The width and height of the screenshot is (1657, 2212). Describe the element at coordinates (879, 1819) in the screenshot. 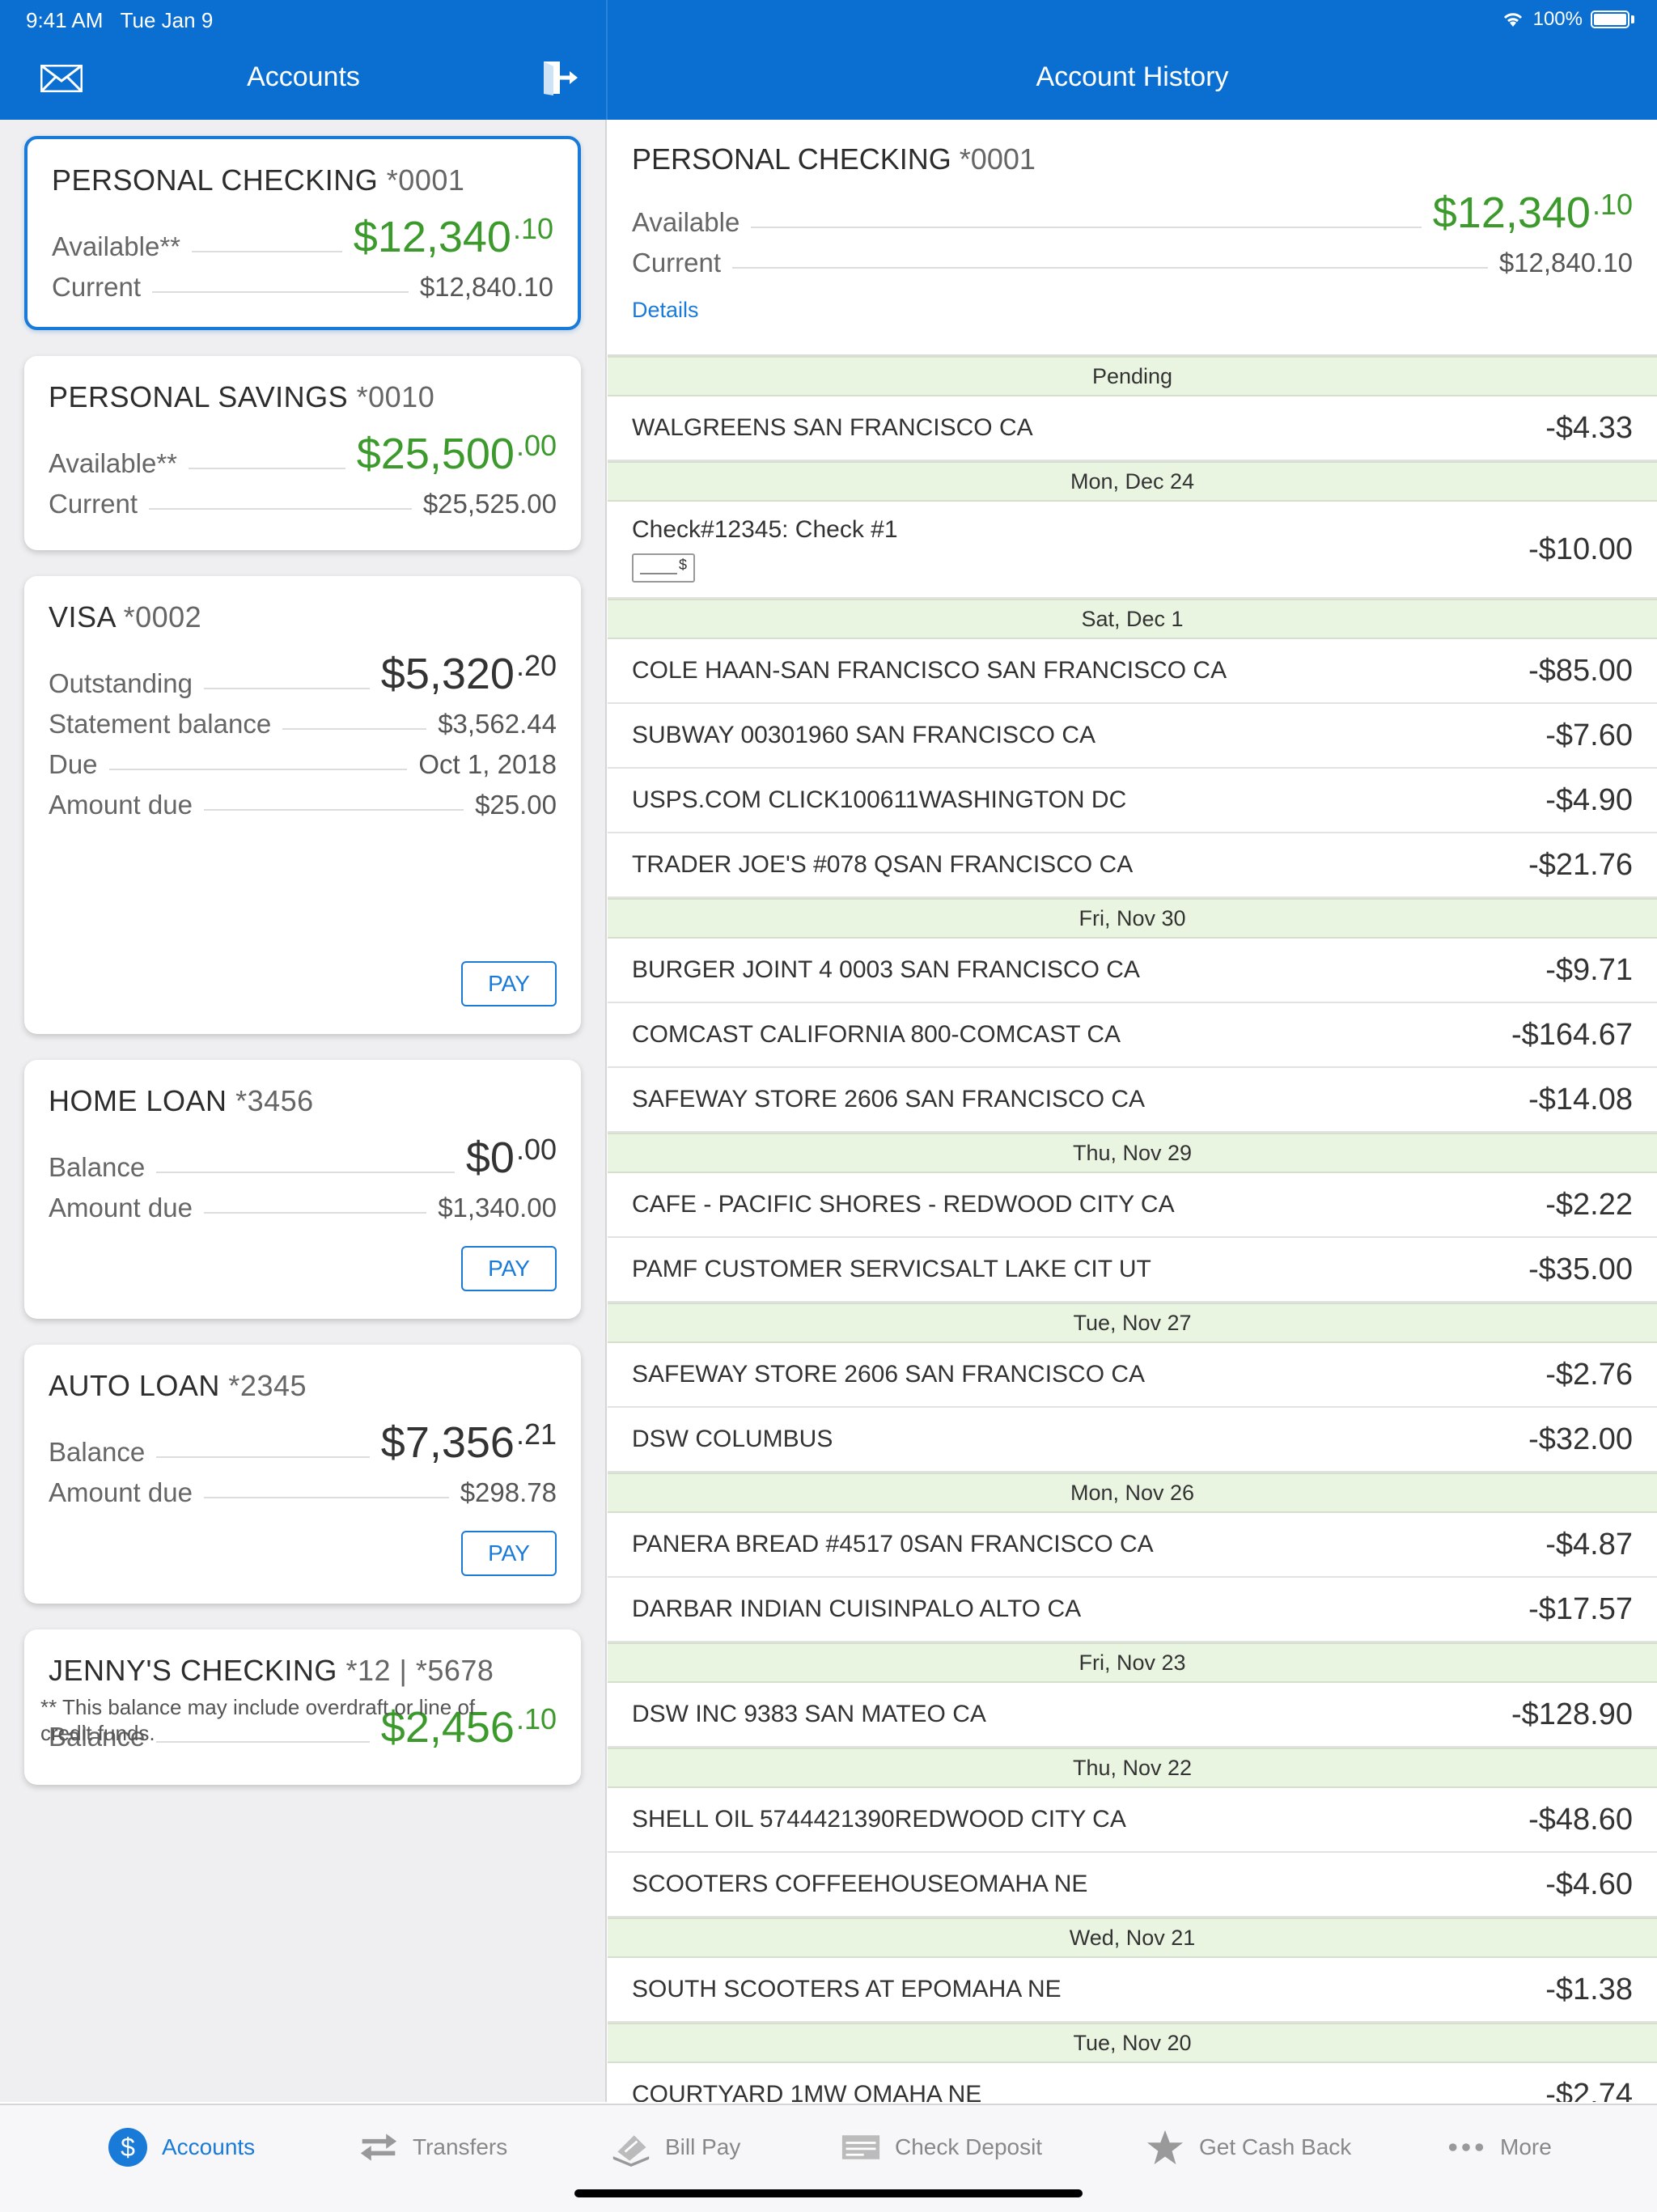

I see `transaction-description: SHELL OIL 5744421390REDWOOD CITY CA` at that location.